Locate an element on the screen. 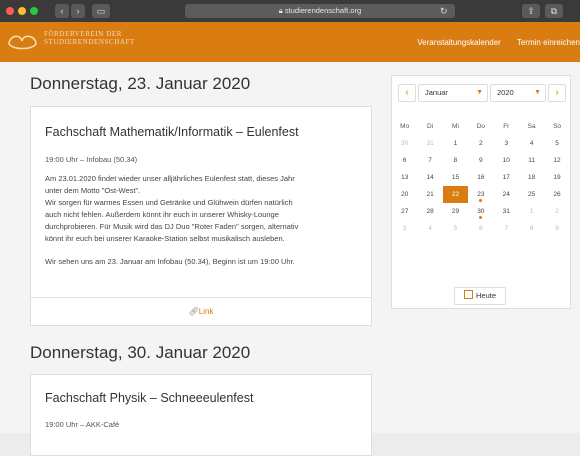 Image resolution: width=580 pixels, height=456 pixels. today-button: Heute is located at coordinates (480, 296).